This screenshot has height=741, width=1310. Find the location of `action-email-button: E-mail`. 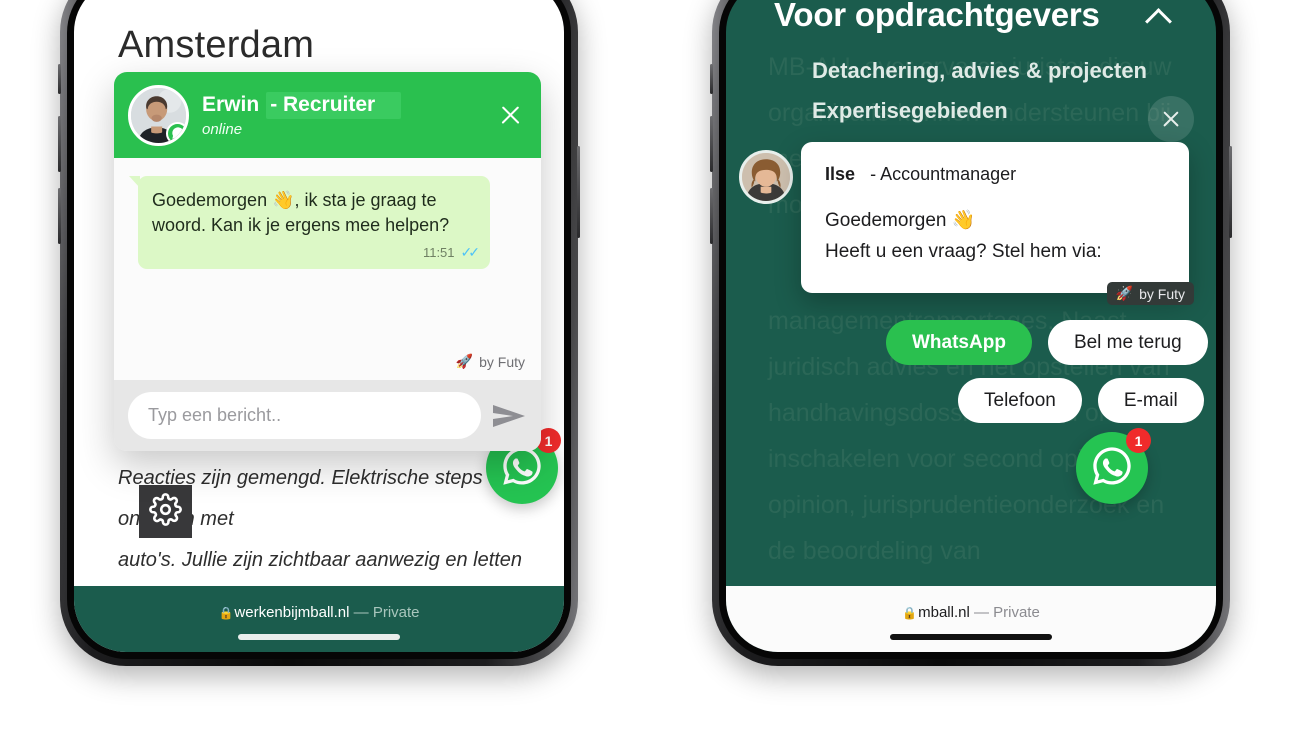

action-email-button: E-mail is located at coordinates (1150, 400).